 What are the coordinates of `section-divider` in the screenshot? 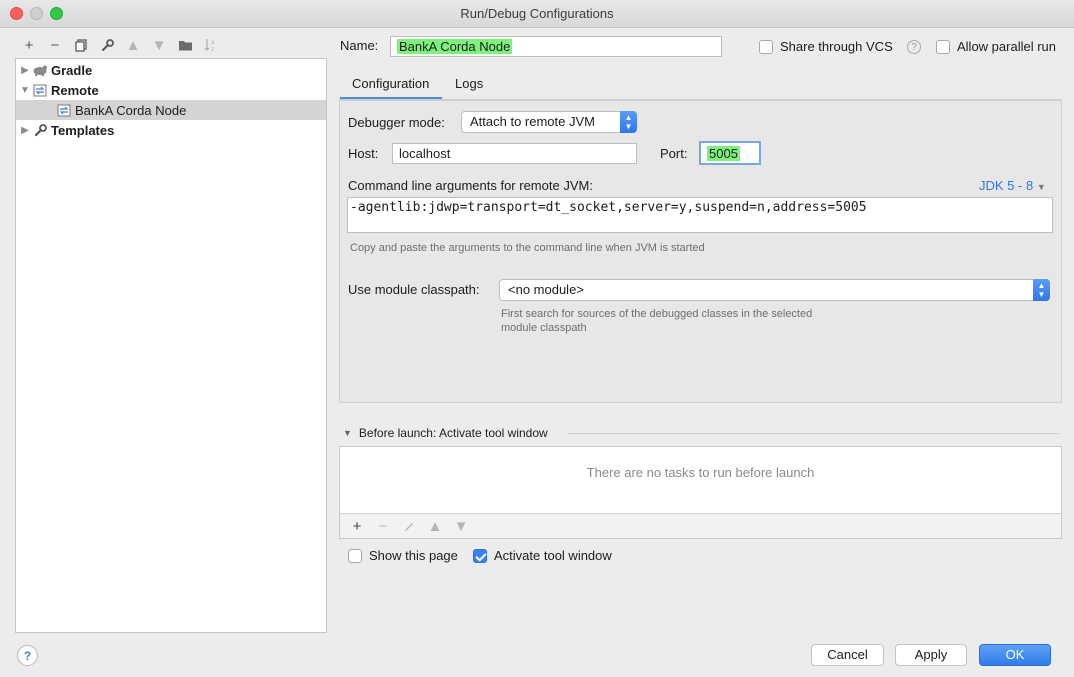 It's located at (813, 433).